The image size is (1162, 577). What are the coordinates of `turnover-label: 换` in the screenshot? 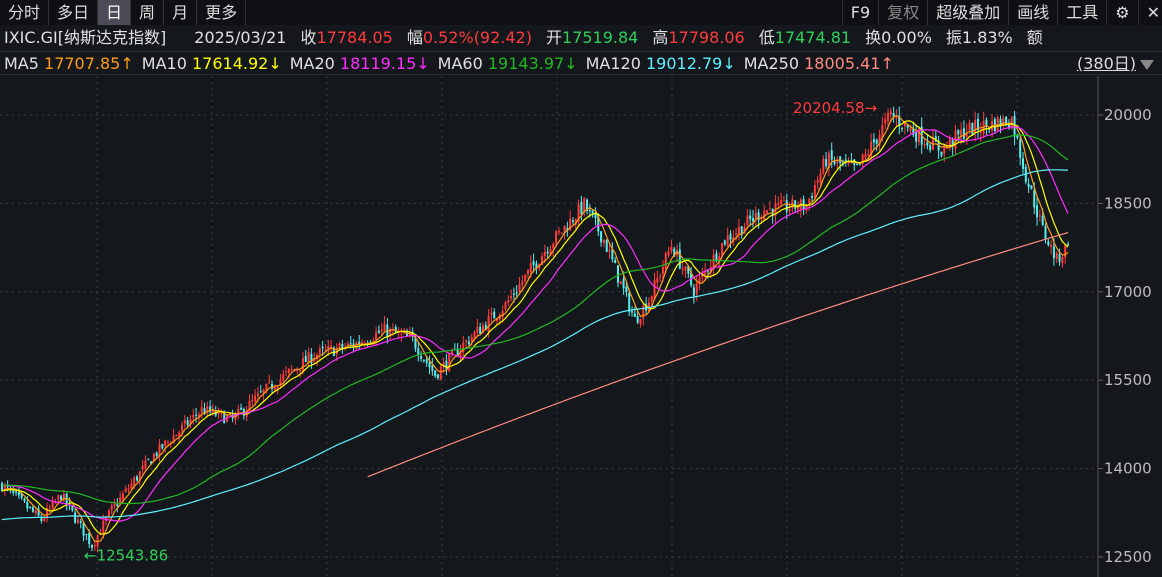 It's located at (873, 37).